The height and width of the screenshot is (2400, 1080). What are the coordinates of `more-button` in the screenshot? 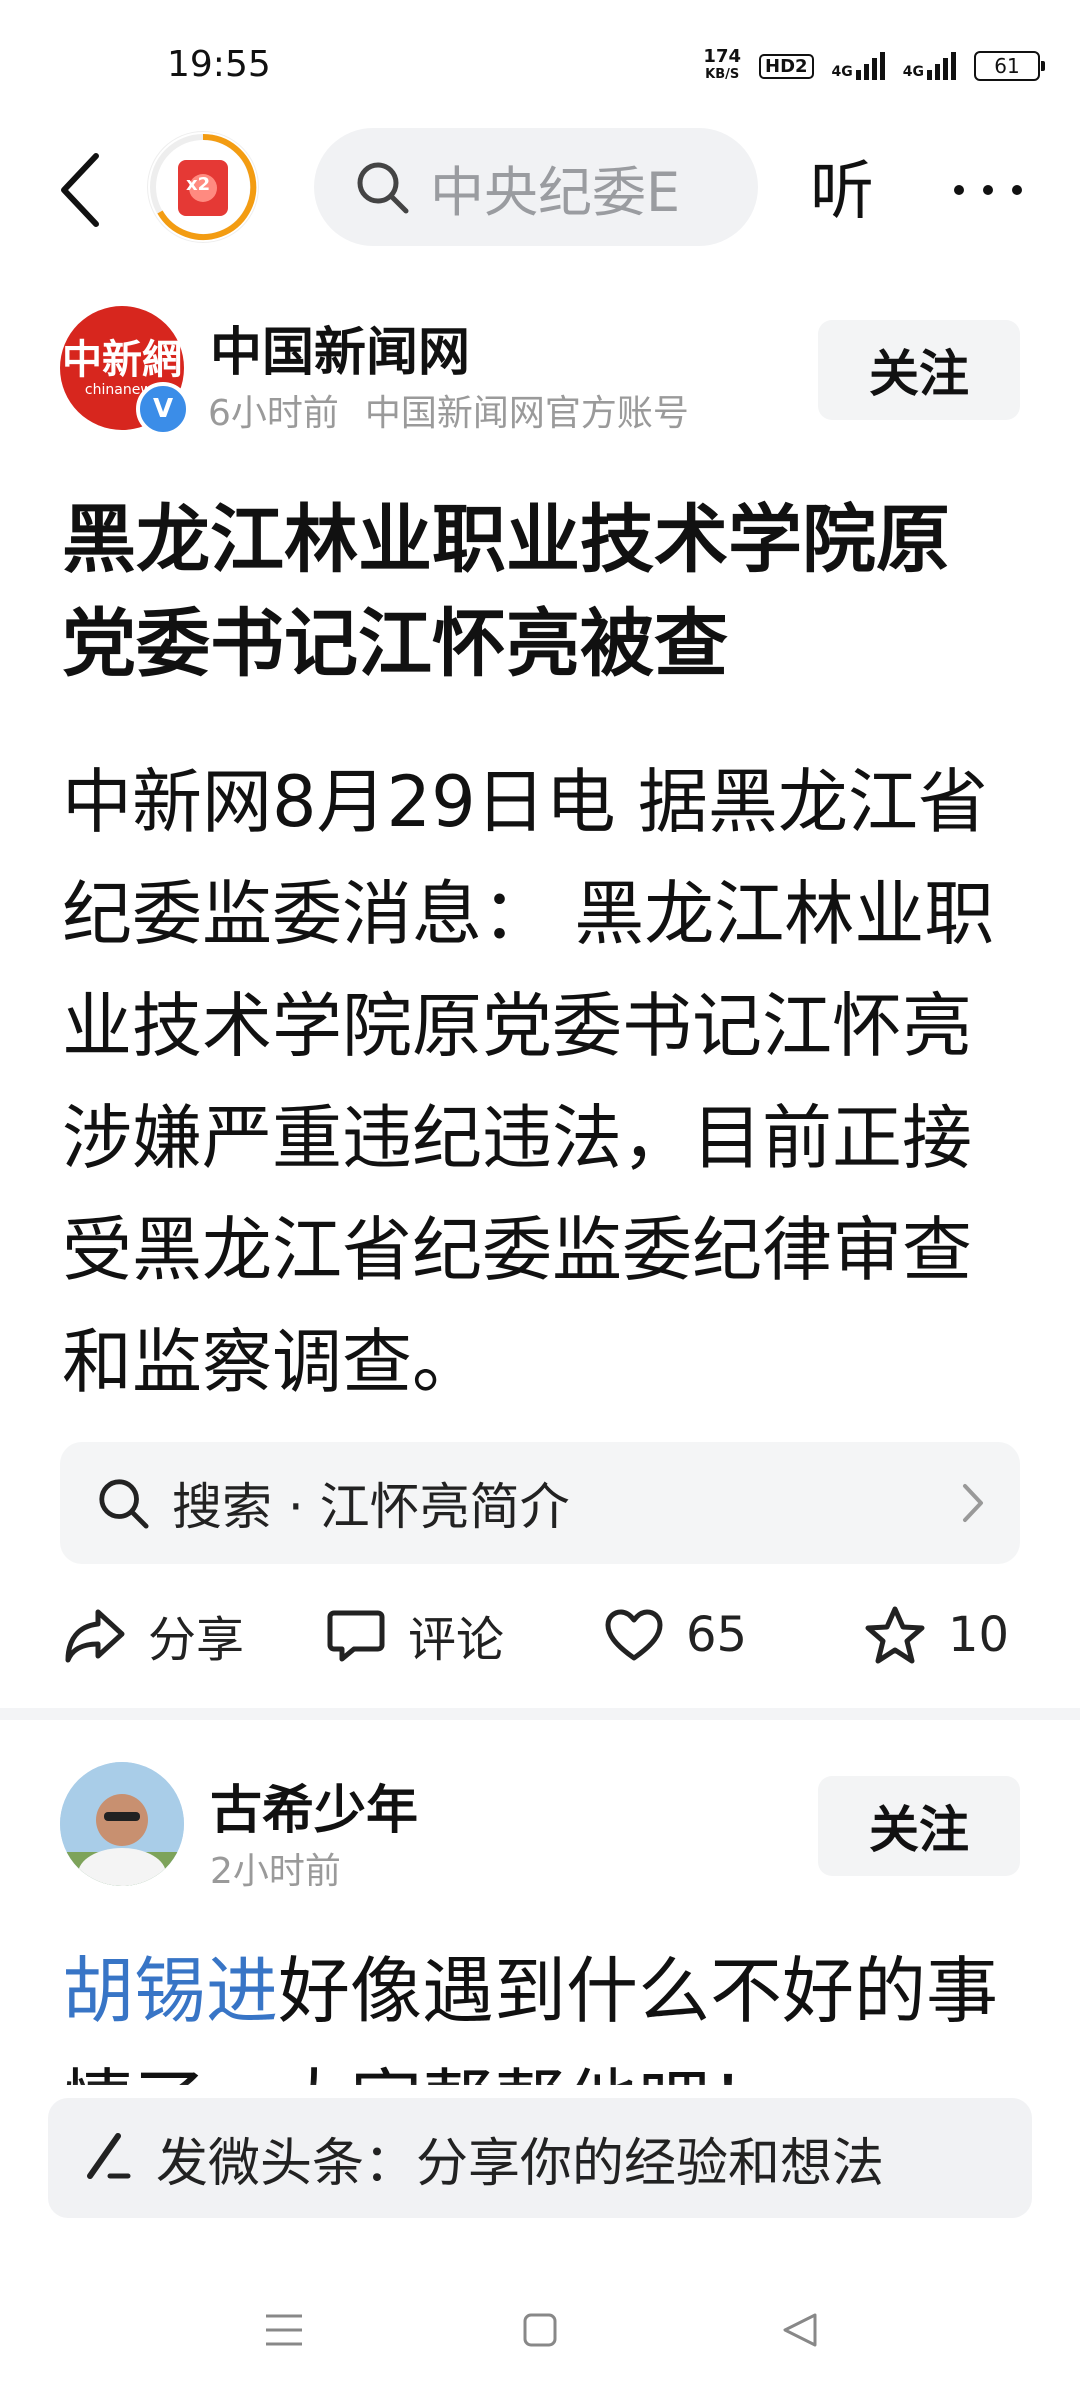 It's located at (988, 190).